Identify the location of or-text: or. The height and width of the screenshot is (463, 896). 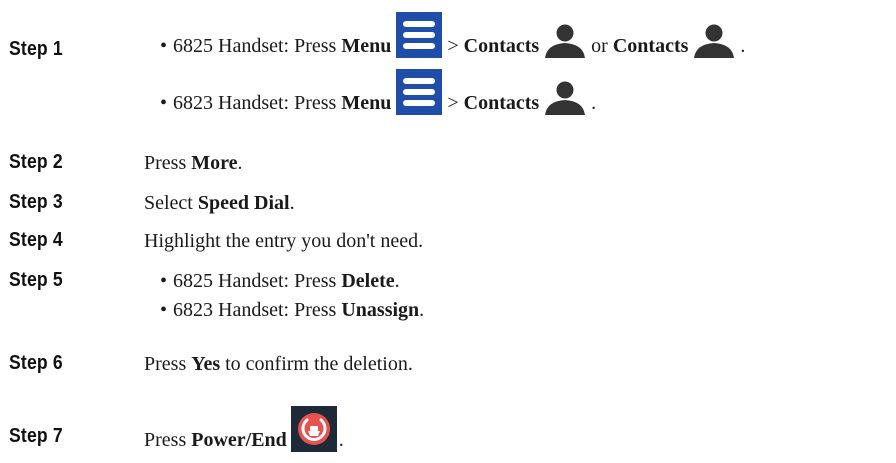
(599, 46).